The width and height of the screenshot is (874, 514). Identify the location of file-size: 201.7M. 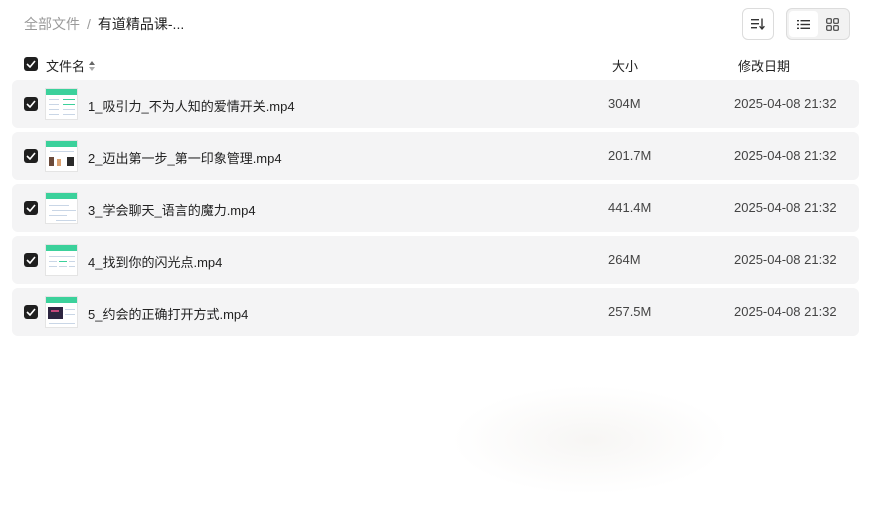
(630, 155).